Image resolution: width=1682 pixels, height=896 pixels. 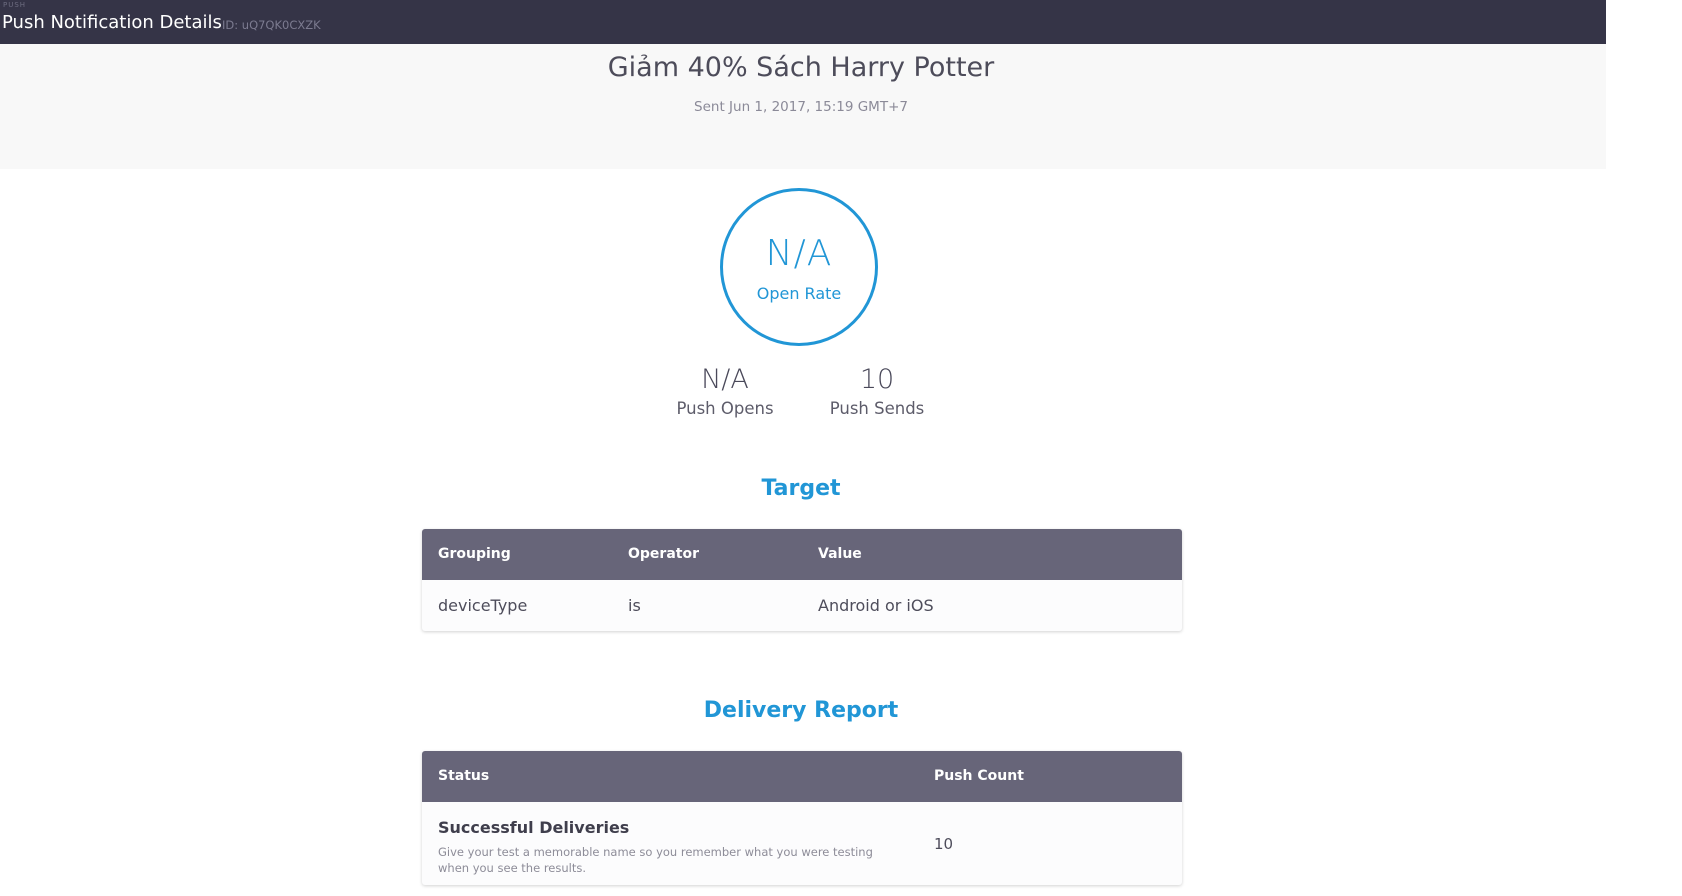 I want to click on column-header-value: Value, so click(x=840, y=554).